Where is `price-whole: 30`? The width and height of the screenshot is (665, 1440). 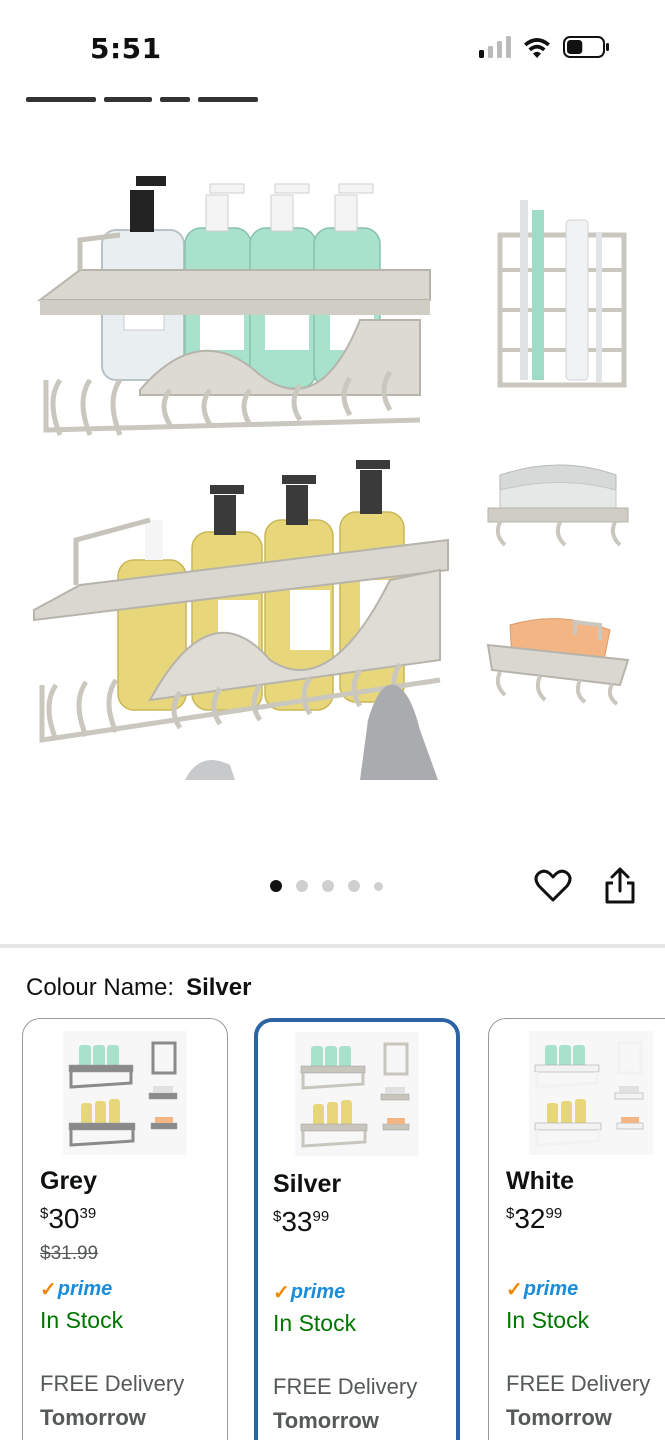 price-whole: 30 is located at coordinates (64, 1218).